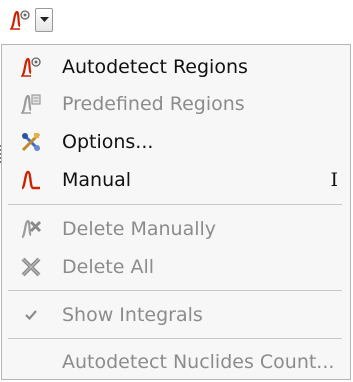 The width and height of the screenshot is (353, 382). I want to click on chevron-down-icon, so click(44, 19).